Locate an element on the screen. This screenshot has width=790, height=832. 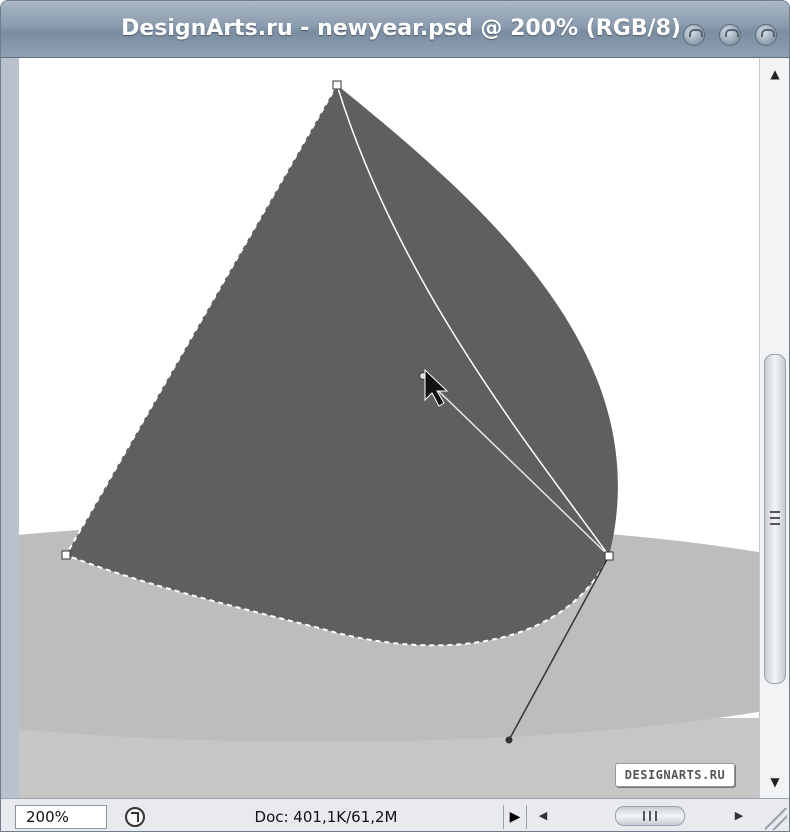
scroll-up-icon: ▲ is located at coordinates (774, 74).